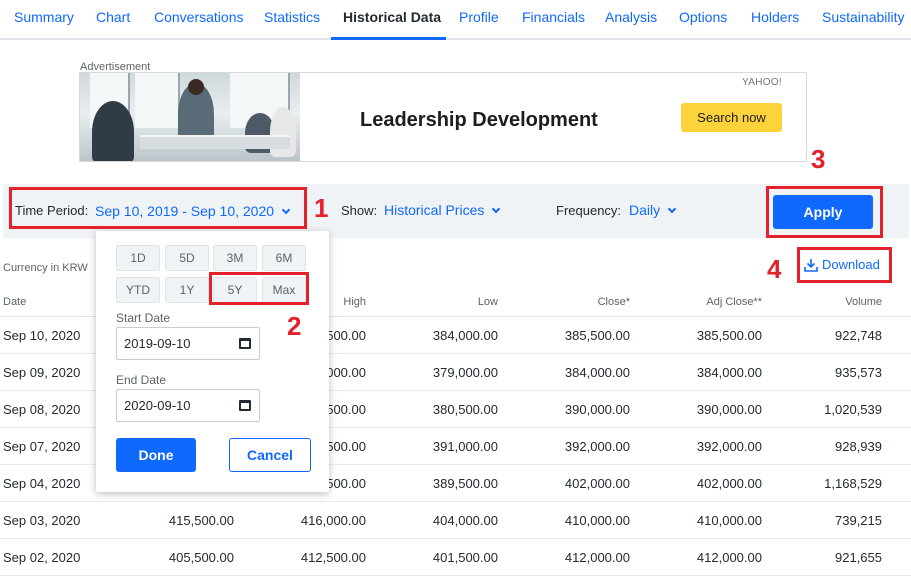  Describe the element at coordinates (138, 290) in the screenshot. I see `range-ytd-button: YTD` at that location.